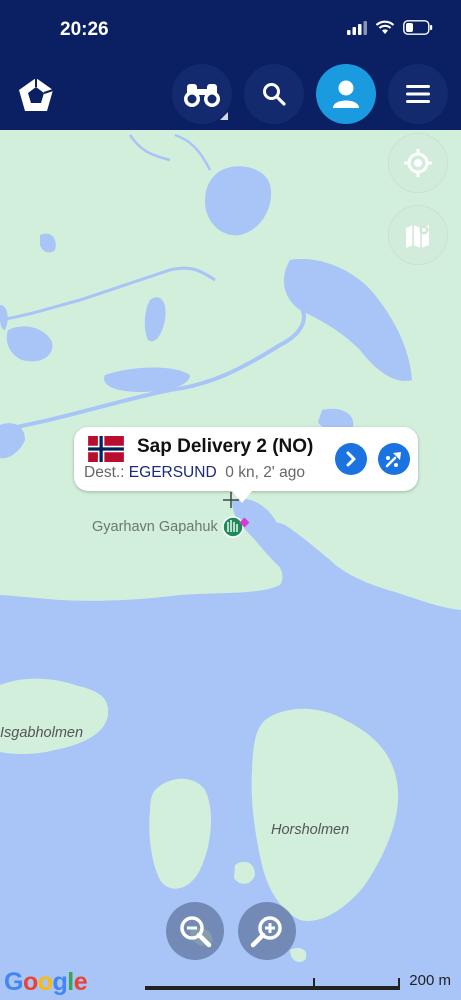 This screenshot has width=461, height=1000. I want to click on map-layers-icon, so click(417, 236).